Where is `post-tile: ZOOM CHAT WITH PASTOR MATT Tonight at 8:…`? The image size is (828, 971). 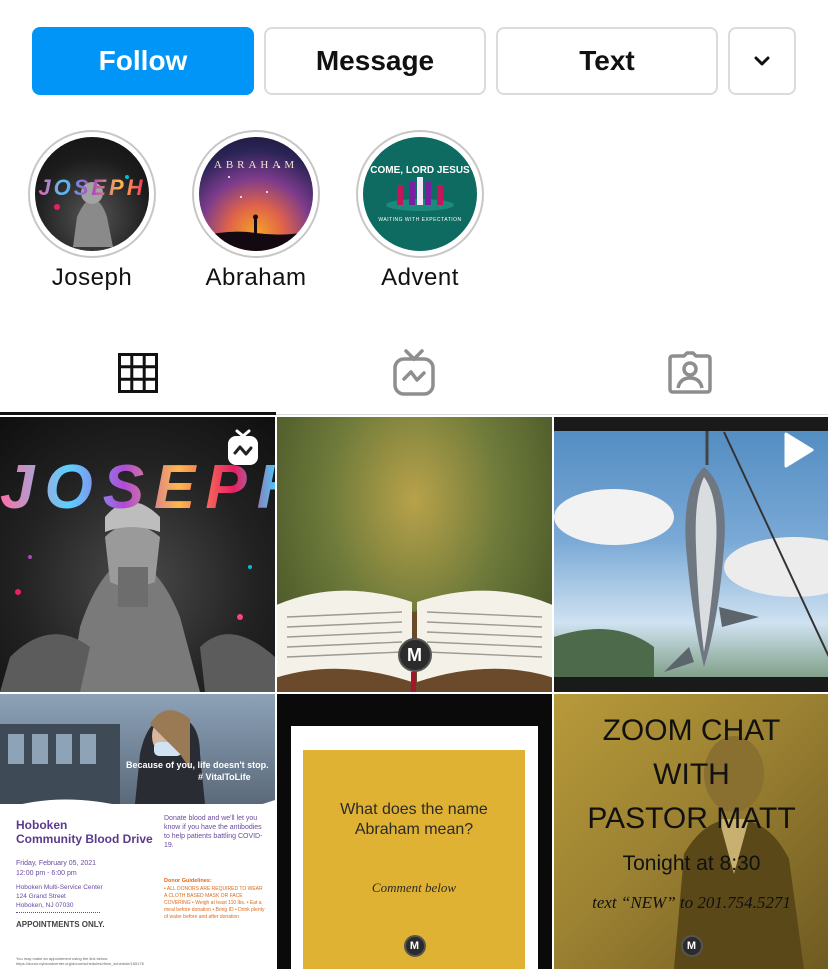
post-tile: ZOOM CHAT WITH PASTOR MATT Tonight at 8:… is located at coordinates (691, 831).